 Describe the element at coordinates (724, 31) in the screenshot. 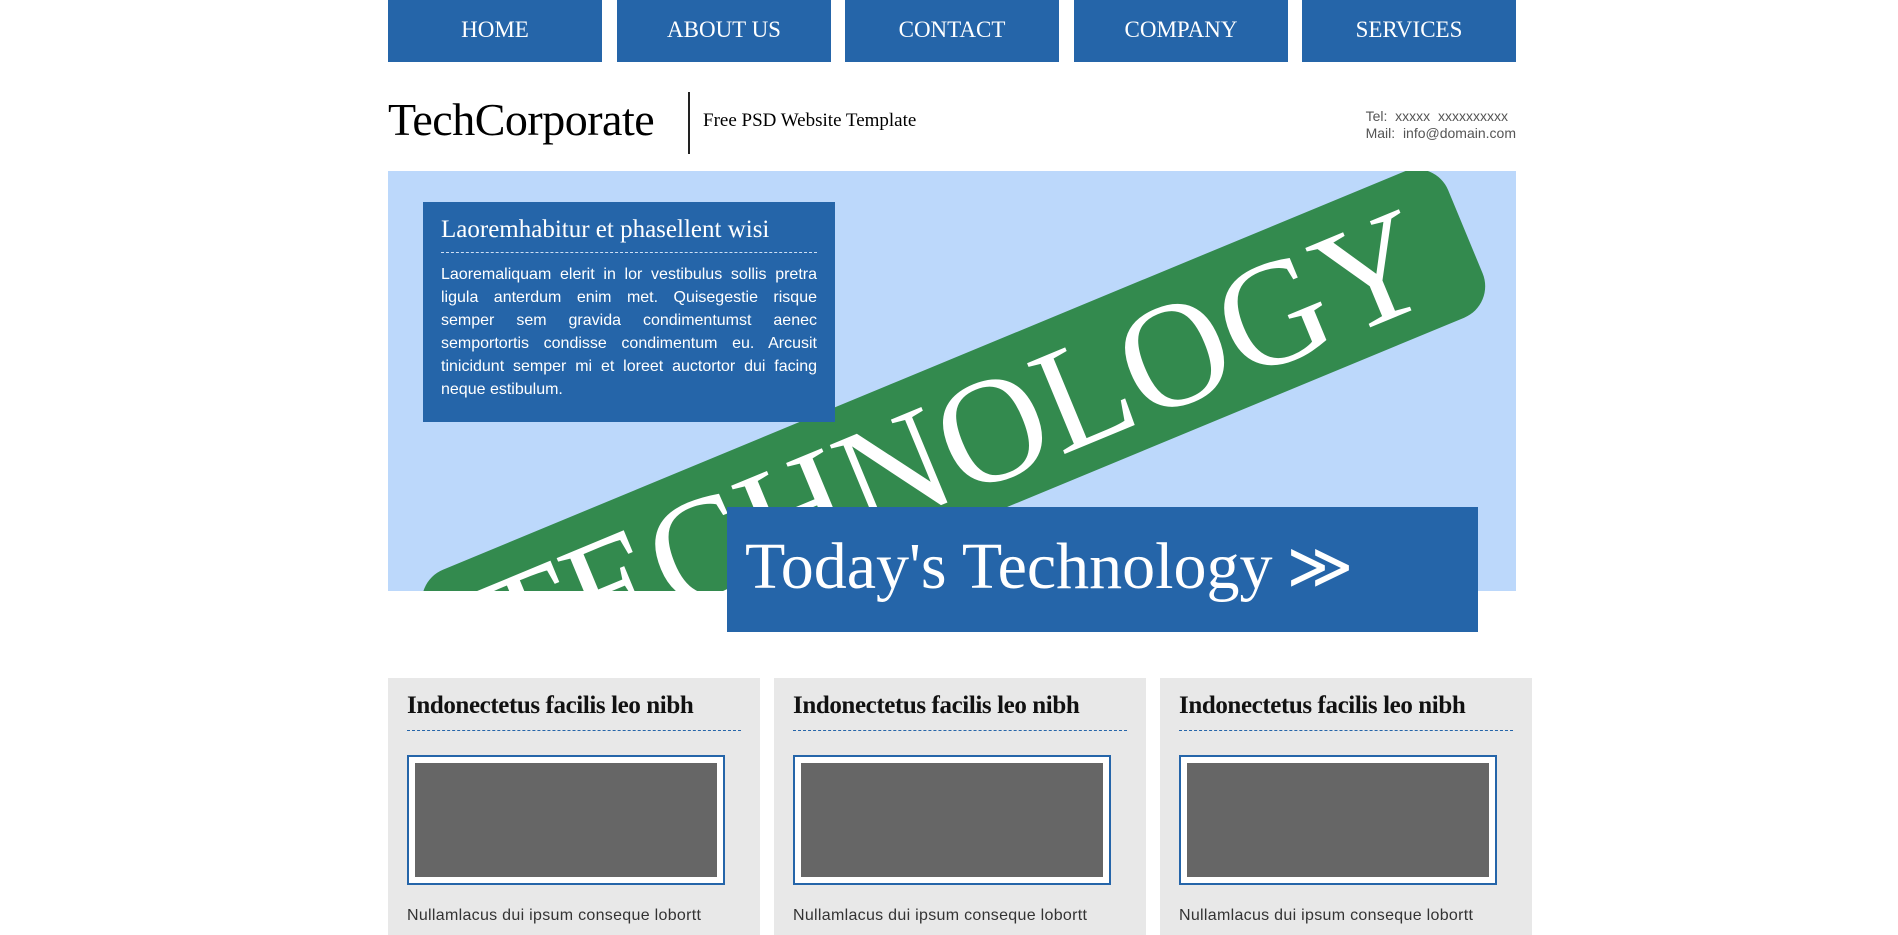

I see `nav-about-us: ABOUT US` at that location.